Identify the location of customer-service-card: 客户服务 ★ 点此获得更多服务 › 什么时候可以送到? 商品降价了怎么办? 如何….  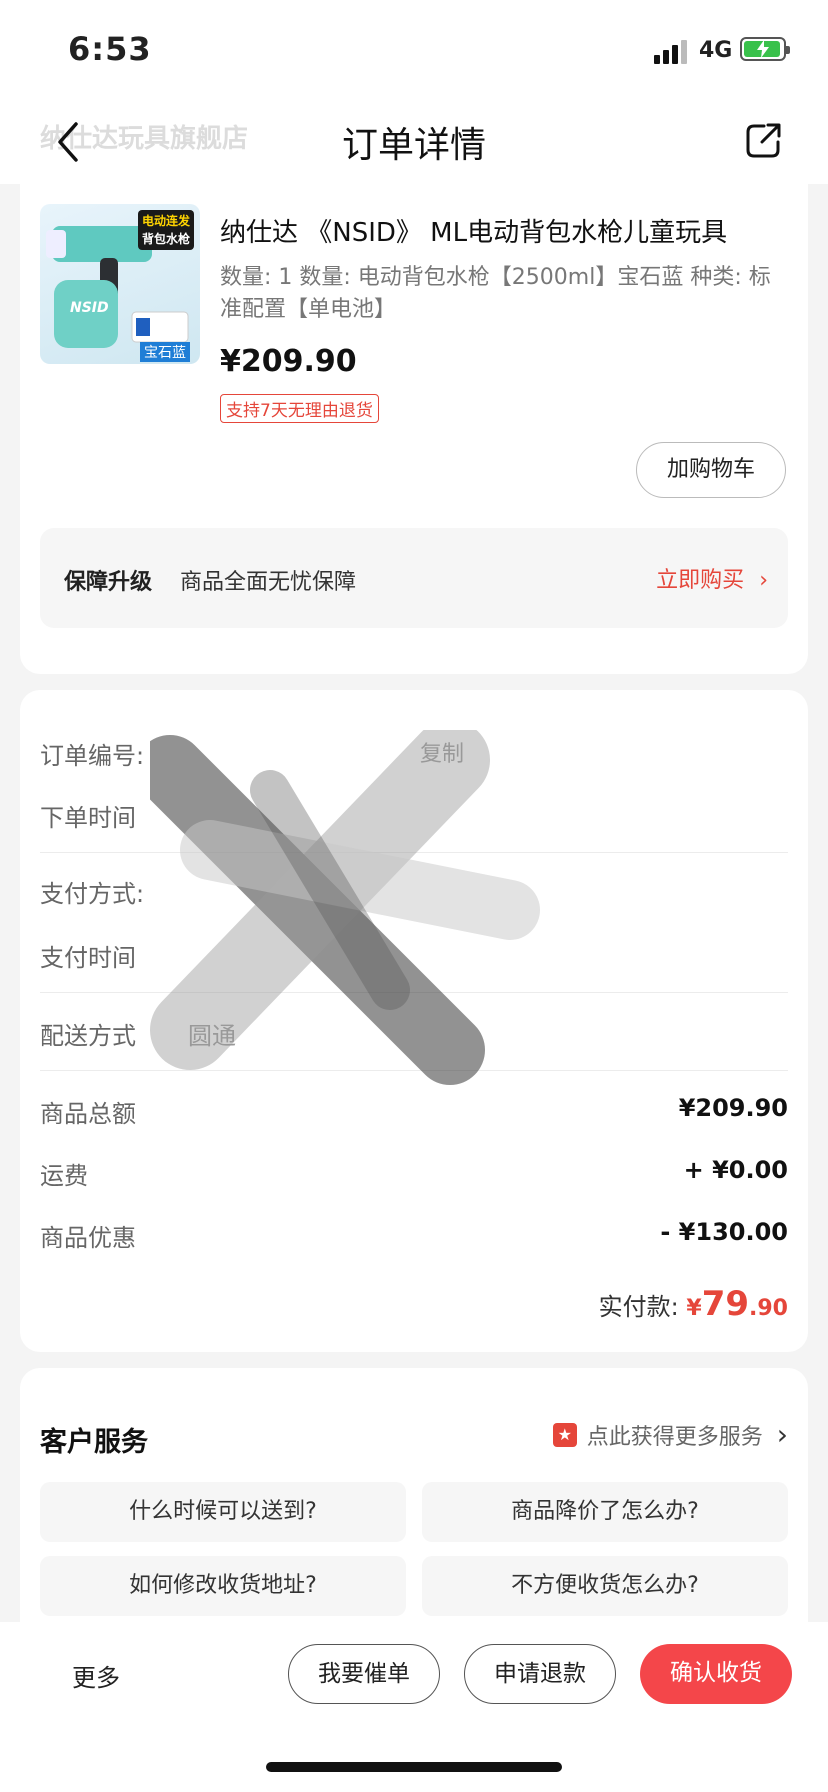
(414, 1498).